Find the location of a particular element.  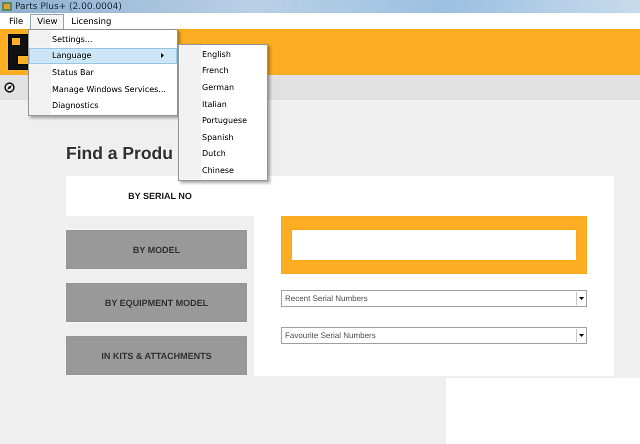

dropdown: Recent Serial Numbers is located at coordinates (434, 298).